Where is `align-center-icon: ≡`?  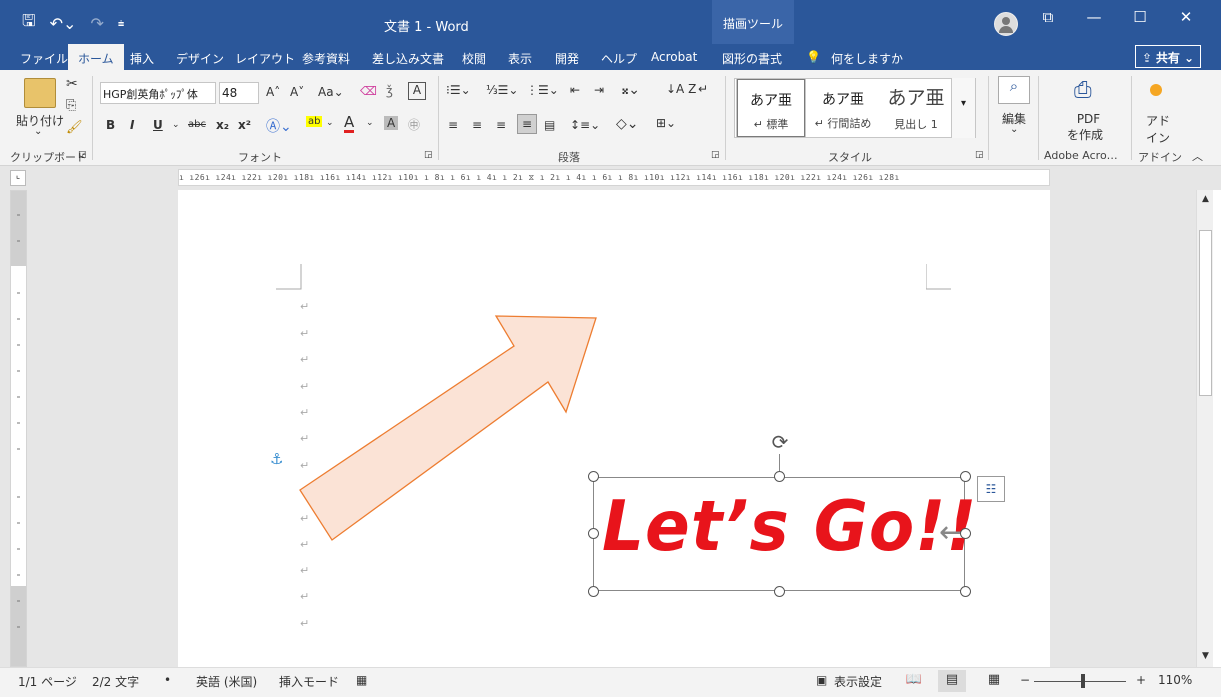
align-center-icon: ≡ is located at coordinates (477, 125).